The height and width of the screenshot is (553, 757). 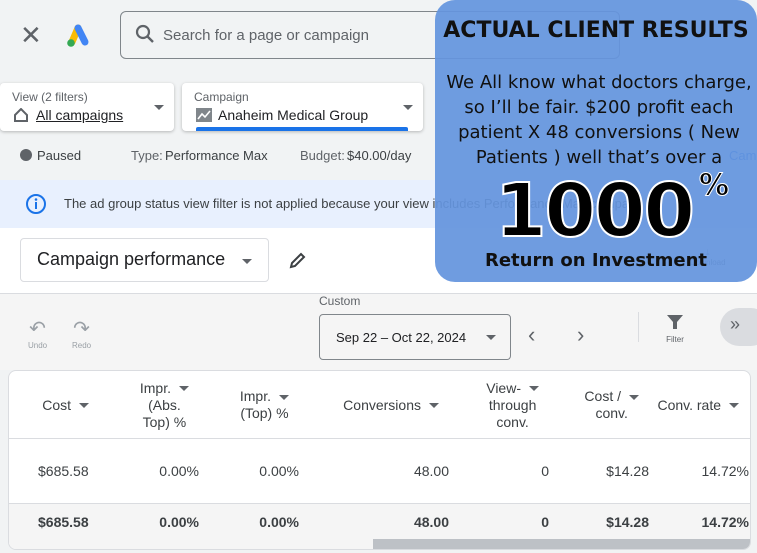 I want to click on search-icon, so click(x=145, y=36).